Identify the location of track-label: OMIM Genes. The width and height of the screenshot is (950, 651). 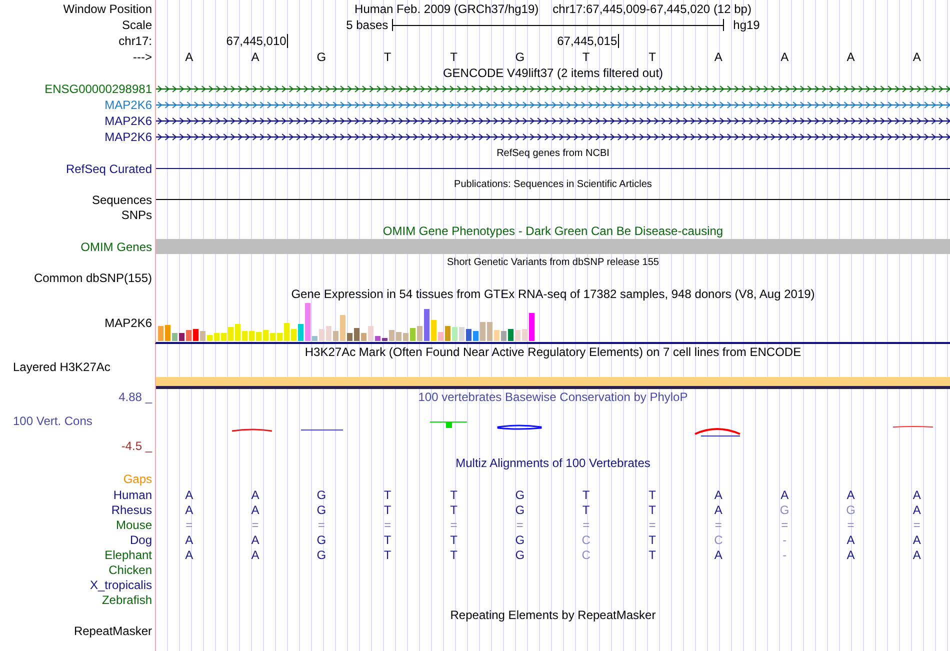
(116, 247).